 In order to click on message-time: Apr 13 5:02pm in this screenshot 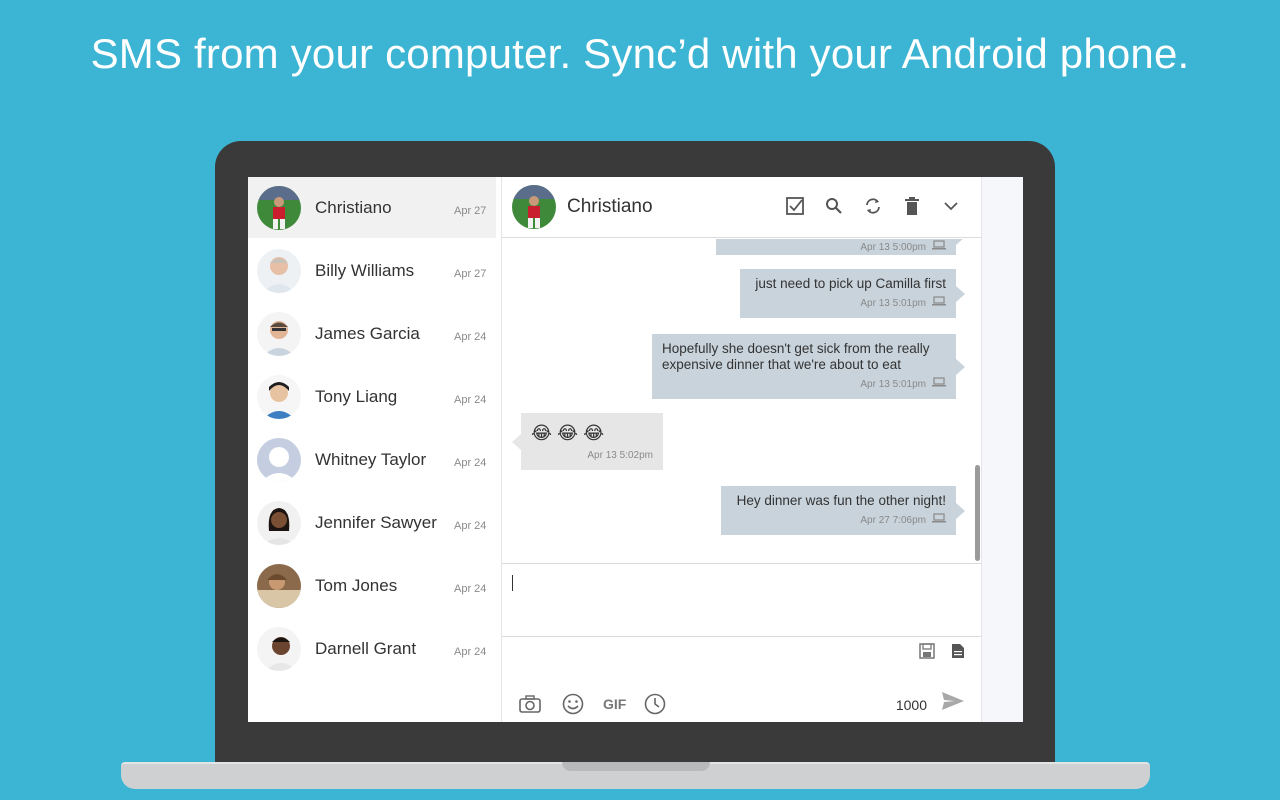, I will do `click(620, 455)`.